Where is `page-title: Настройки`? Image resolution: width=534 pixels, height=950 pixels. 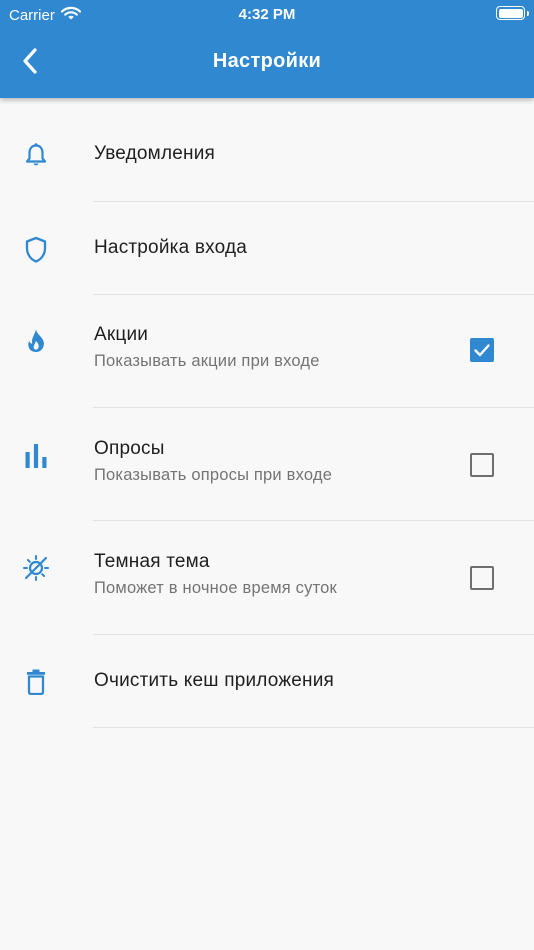 page-title: Настройки is located at coordinates (267, 61).